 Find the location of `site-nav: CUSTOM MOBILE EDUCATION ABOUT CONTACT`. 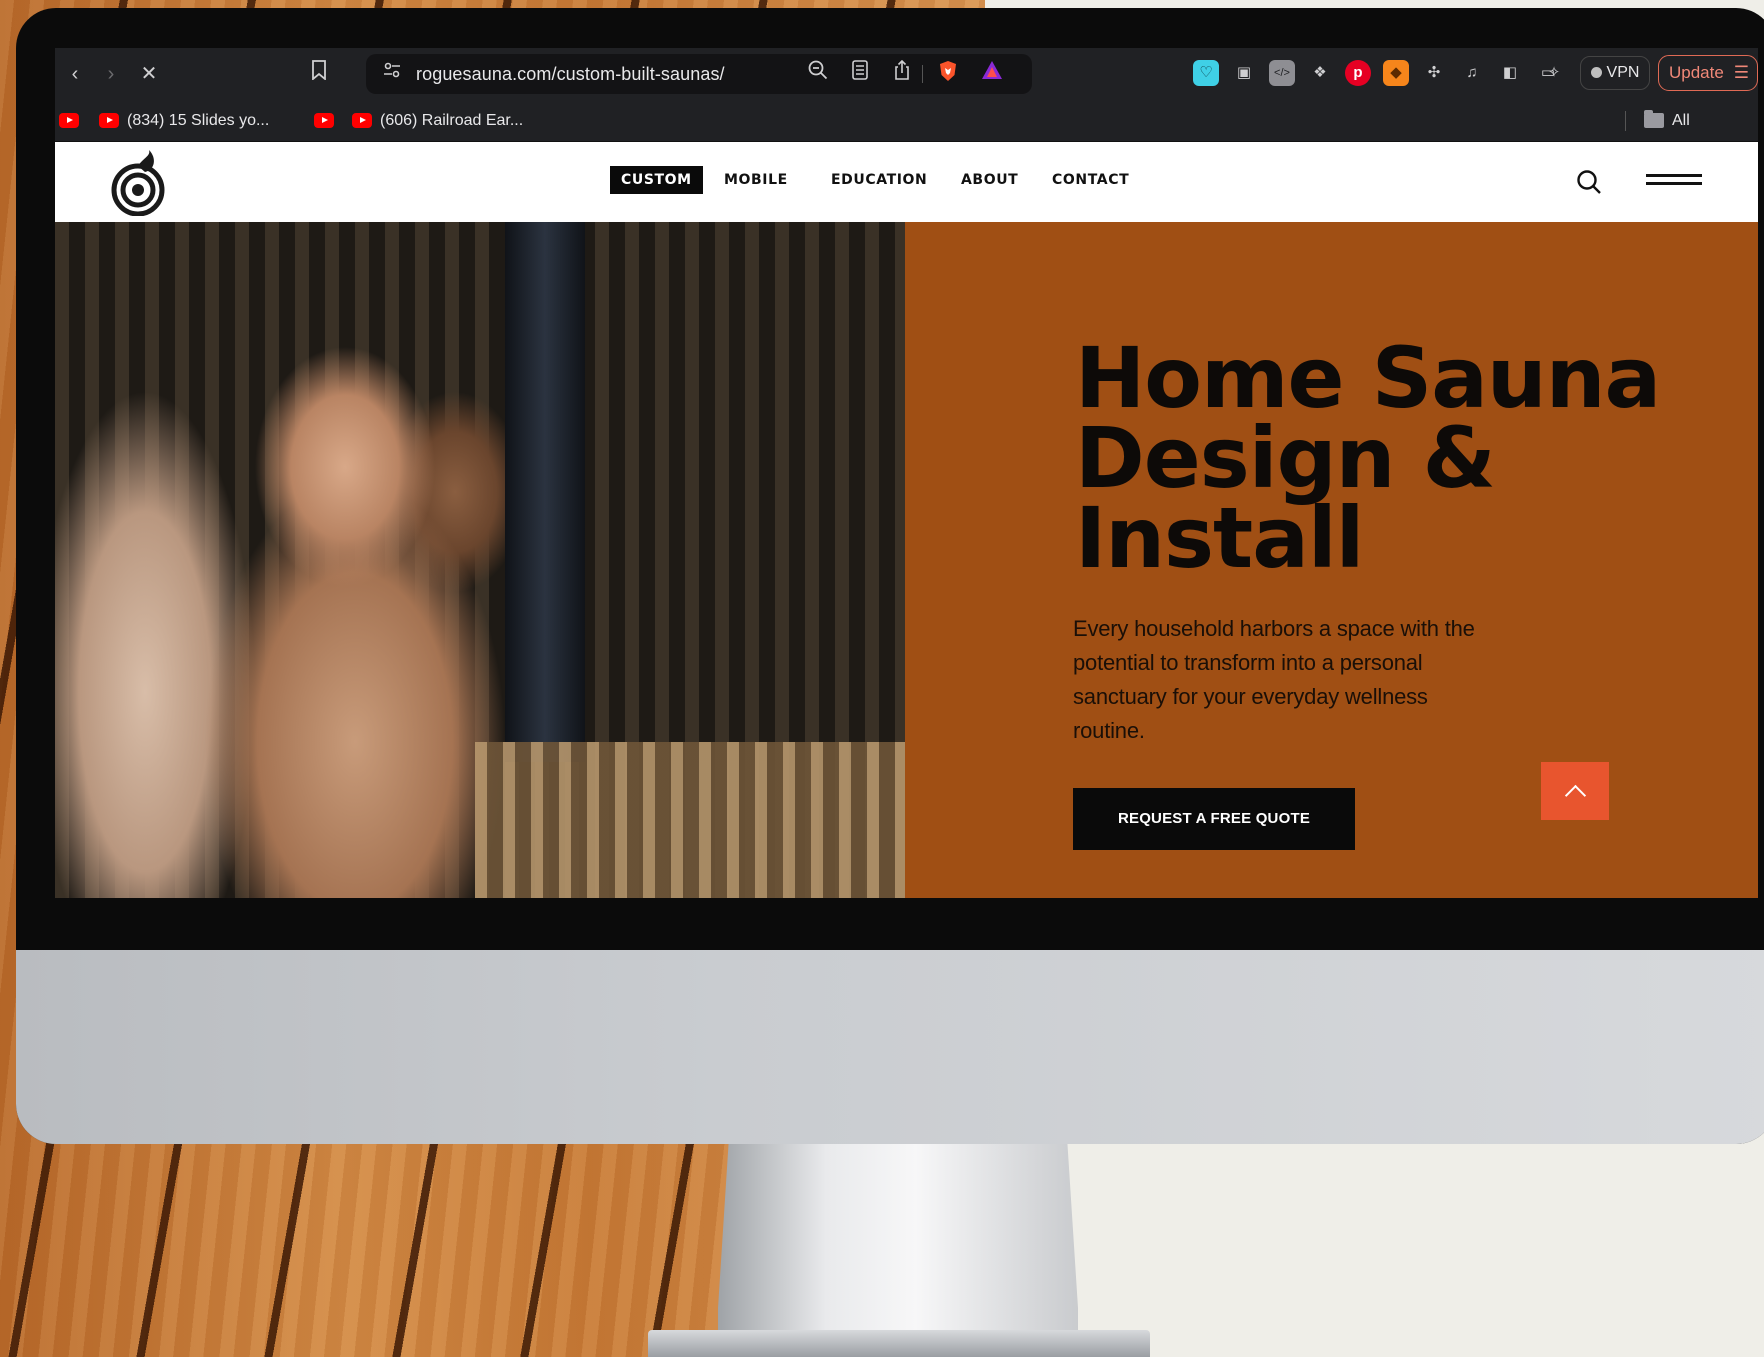

site-nav: CUSTOM MOBILE EDUCATION ABOUT CONTACT is located at coordinates (906, 182).